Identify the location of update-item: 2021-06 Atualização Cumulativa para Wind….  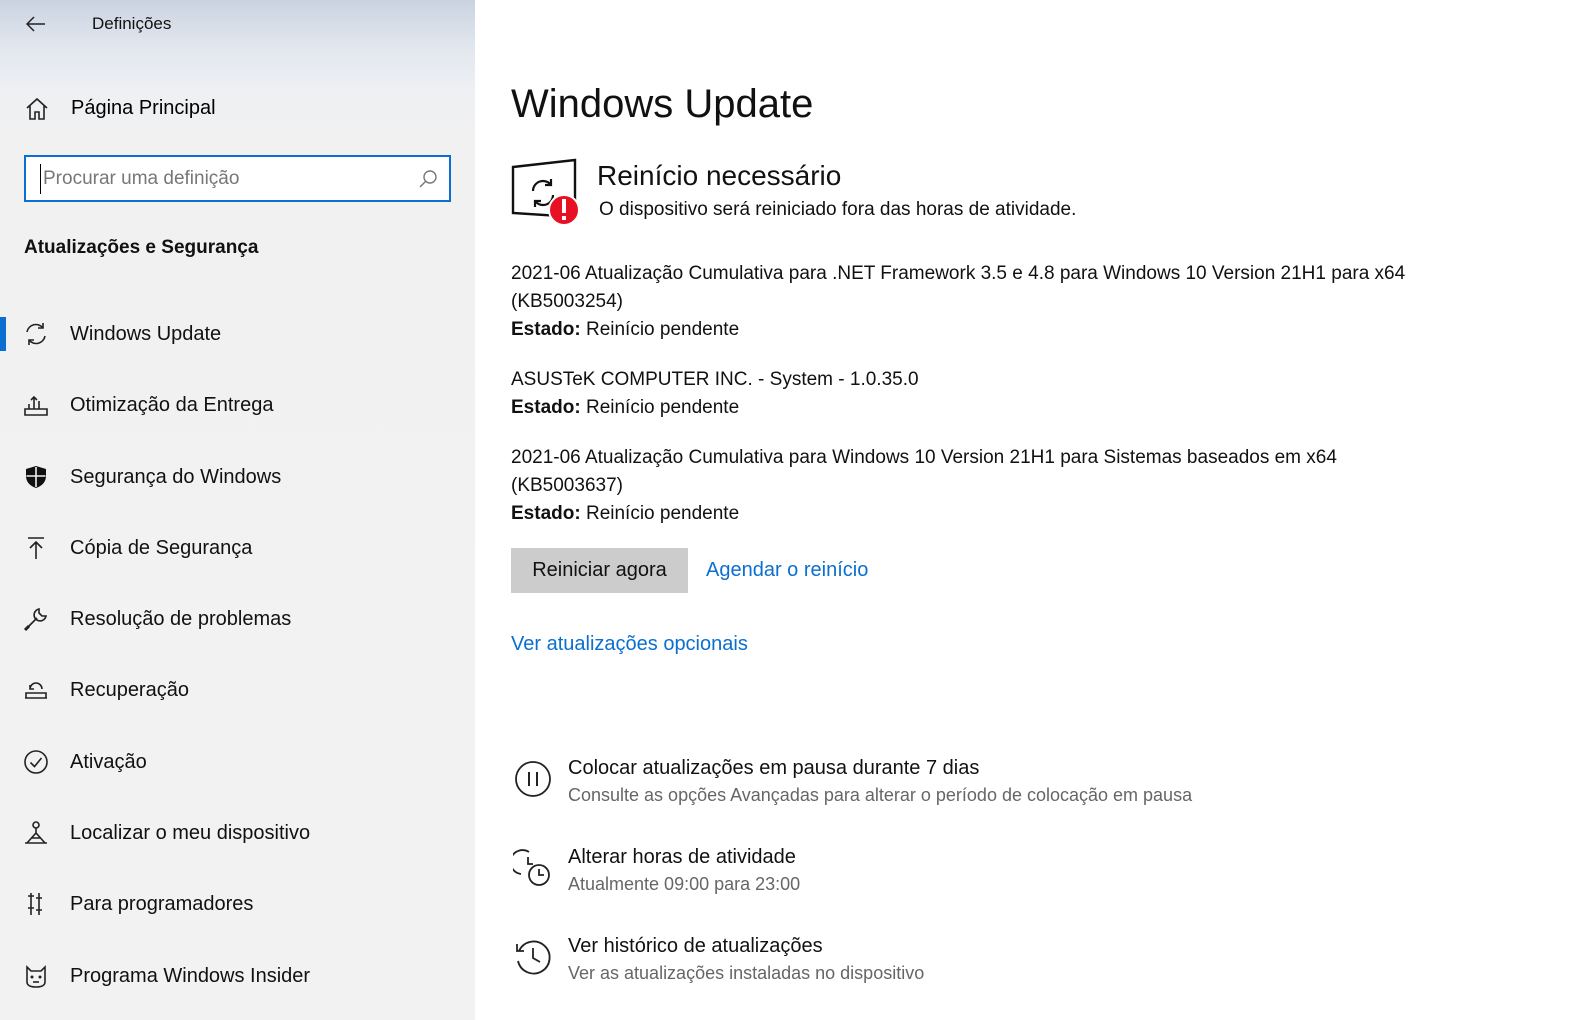
(971, 486).